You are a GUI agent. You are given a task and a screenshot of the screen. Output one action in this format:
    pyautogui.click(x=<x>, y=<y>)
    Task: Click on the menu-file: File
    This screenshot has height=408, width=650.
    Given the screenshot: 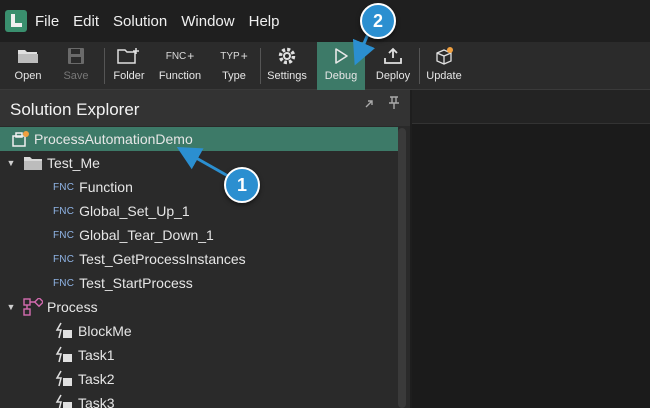 What is the action you would take?
    pyautogui.click(x=51, y=21)
    